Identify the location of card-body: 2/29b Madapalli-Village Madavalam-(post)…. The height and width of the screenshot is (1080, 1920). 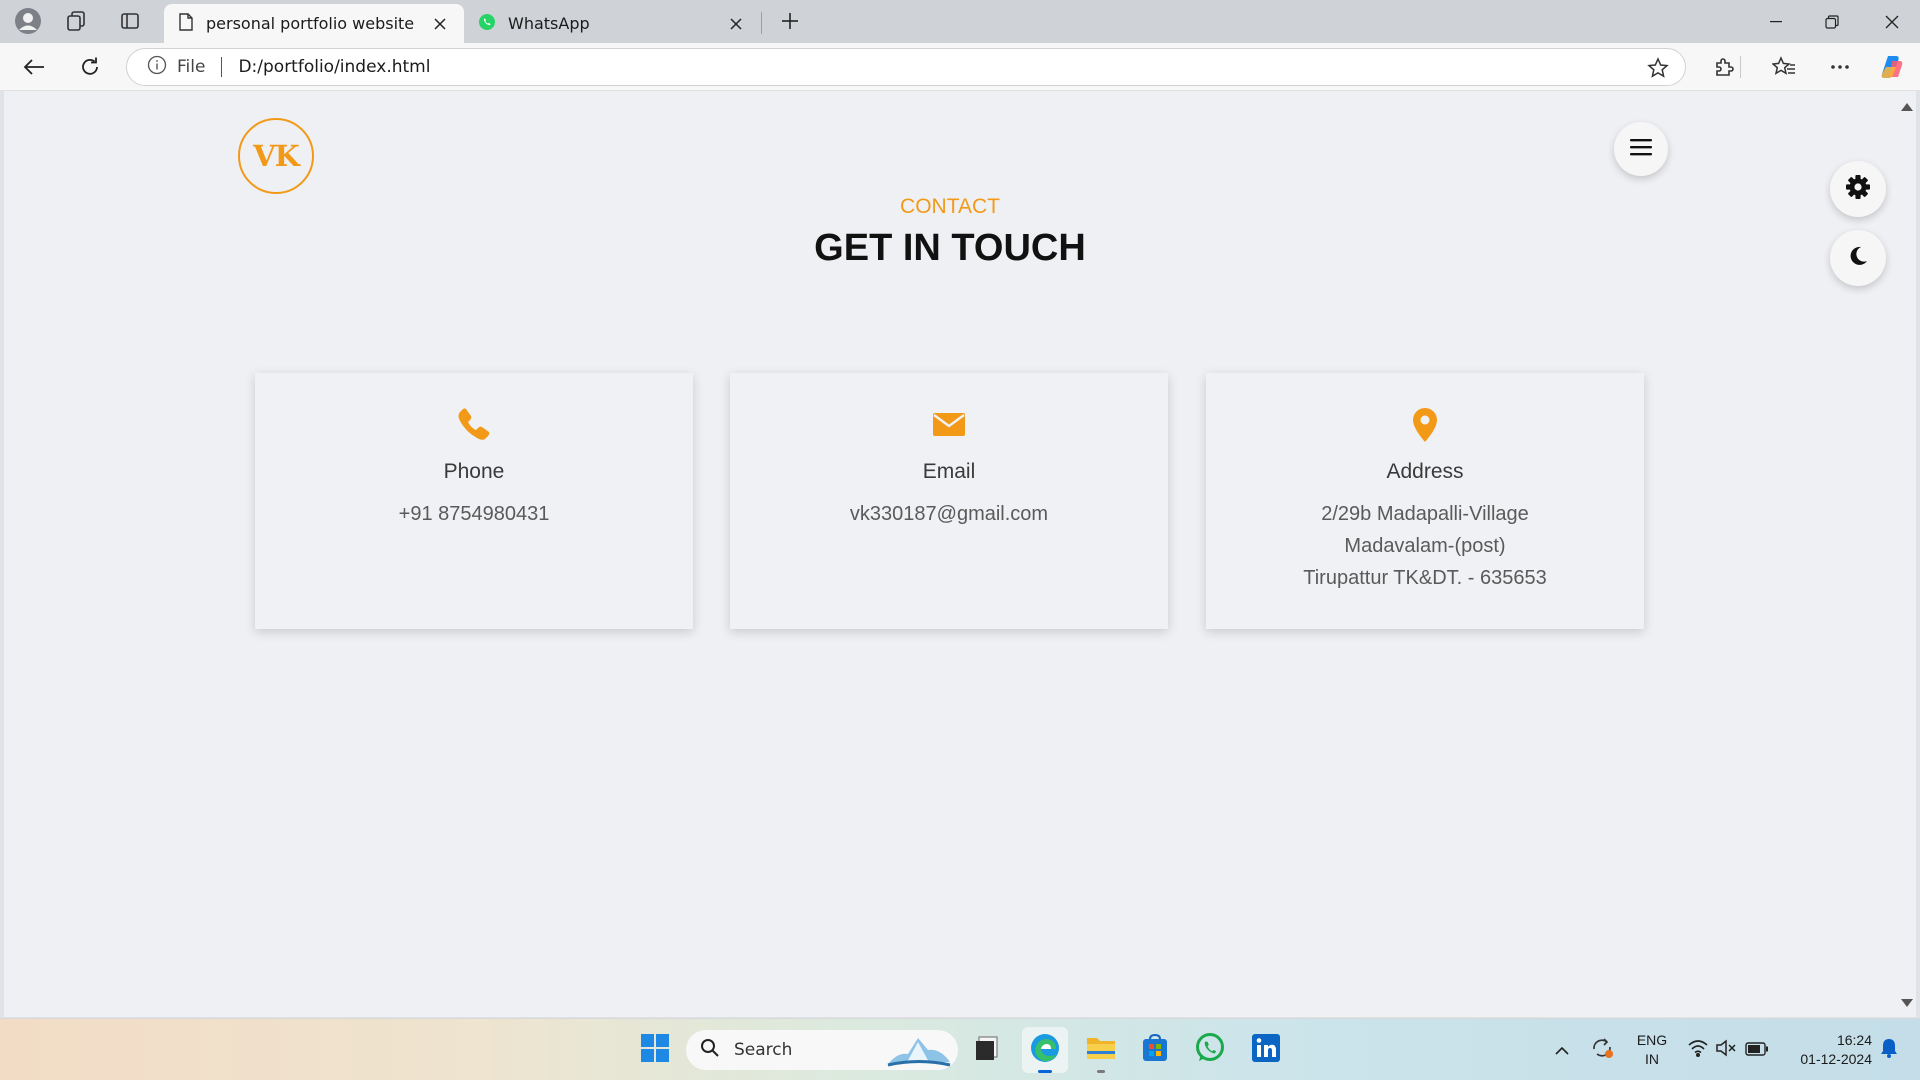
(1425, 546).